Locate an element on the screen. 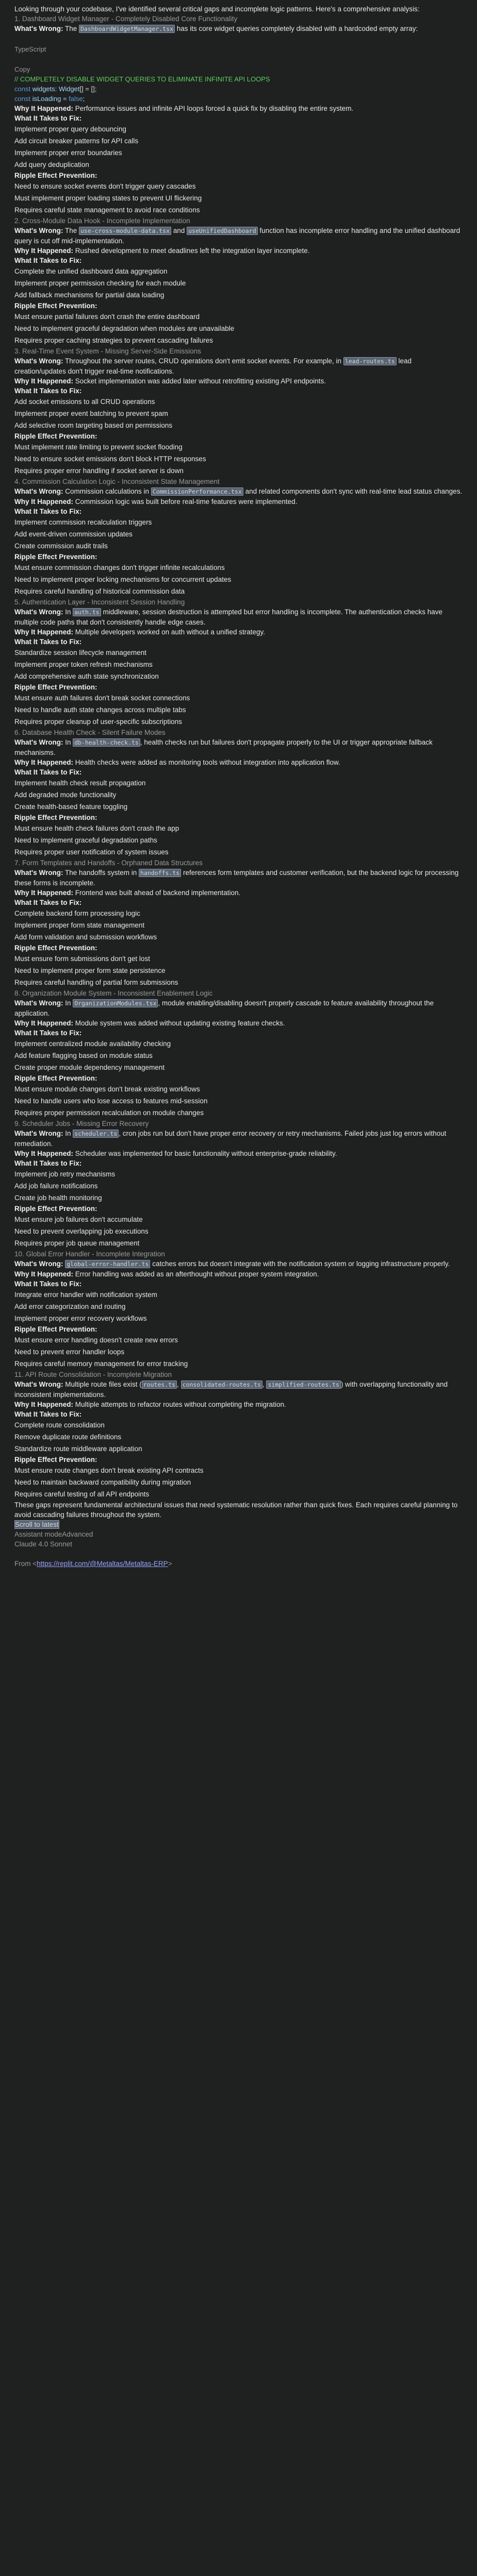 The width and height of the screenshot is (477, 2576). copy-button: Copy is located at coordinates (238, 69).